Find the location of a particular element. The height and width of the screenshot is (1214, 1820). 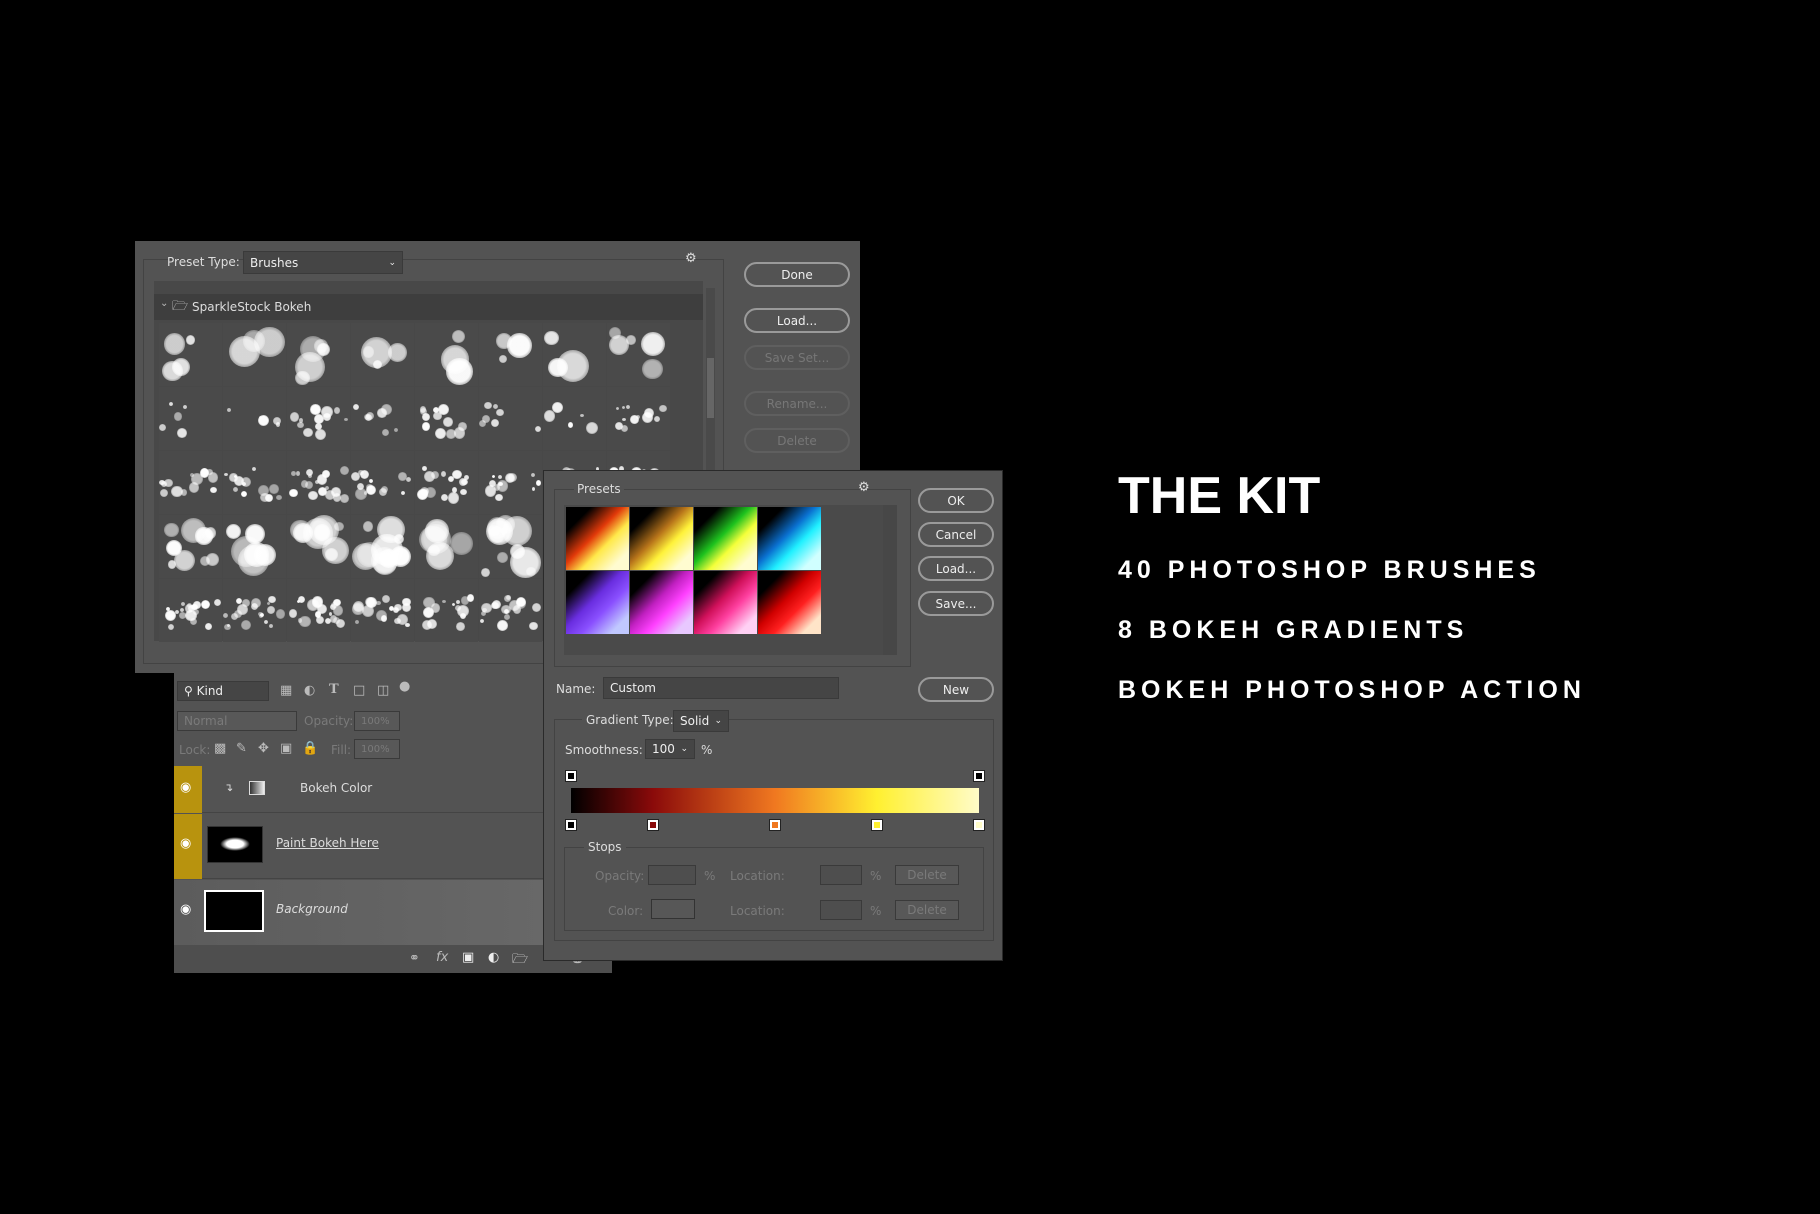

layer-name: Background is located at coordinates (312, 909).